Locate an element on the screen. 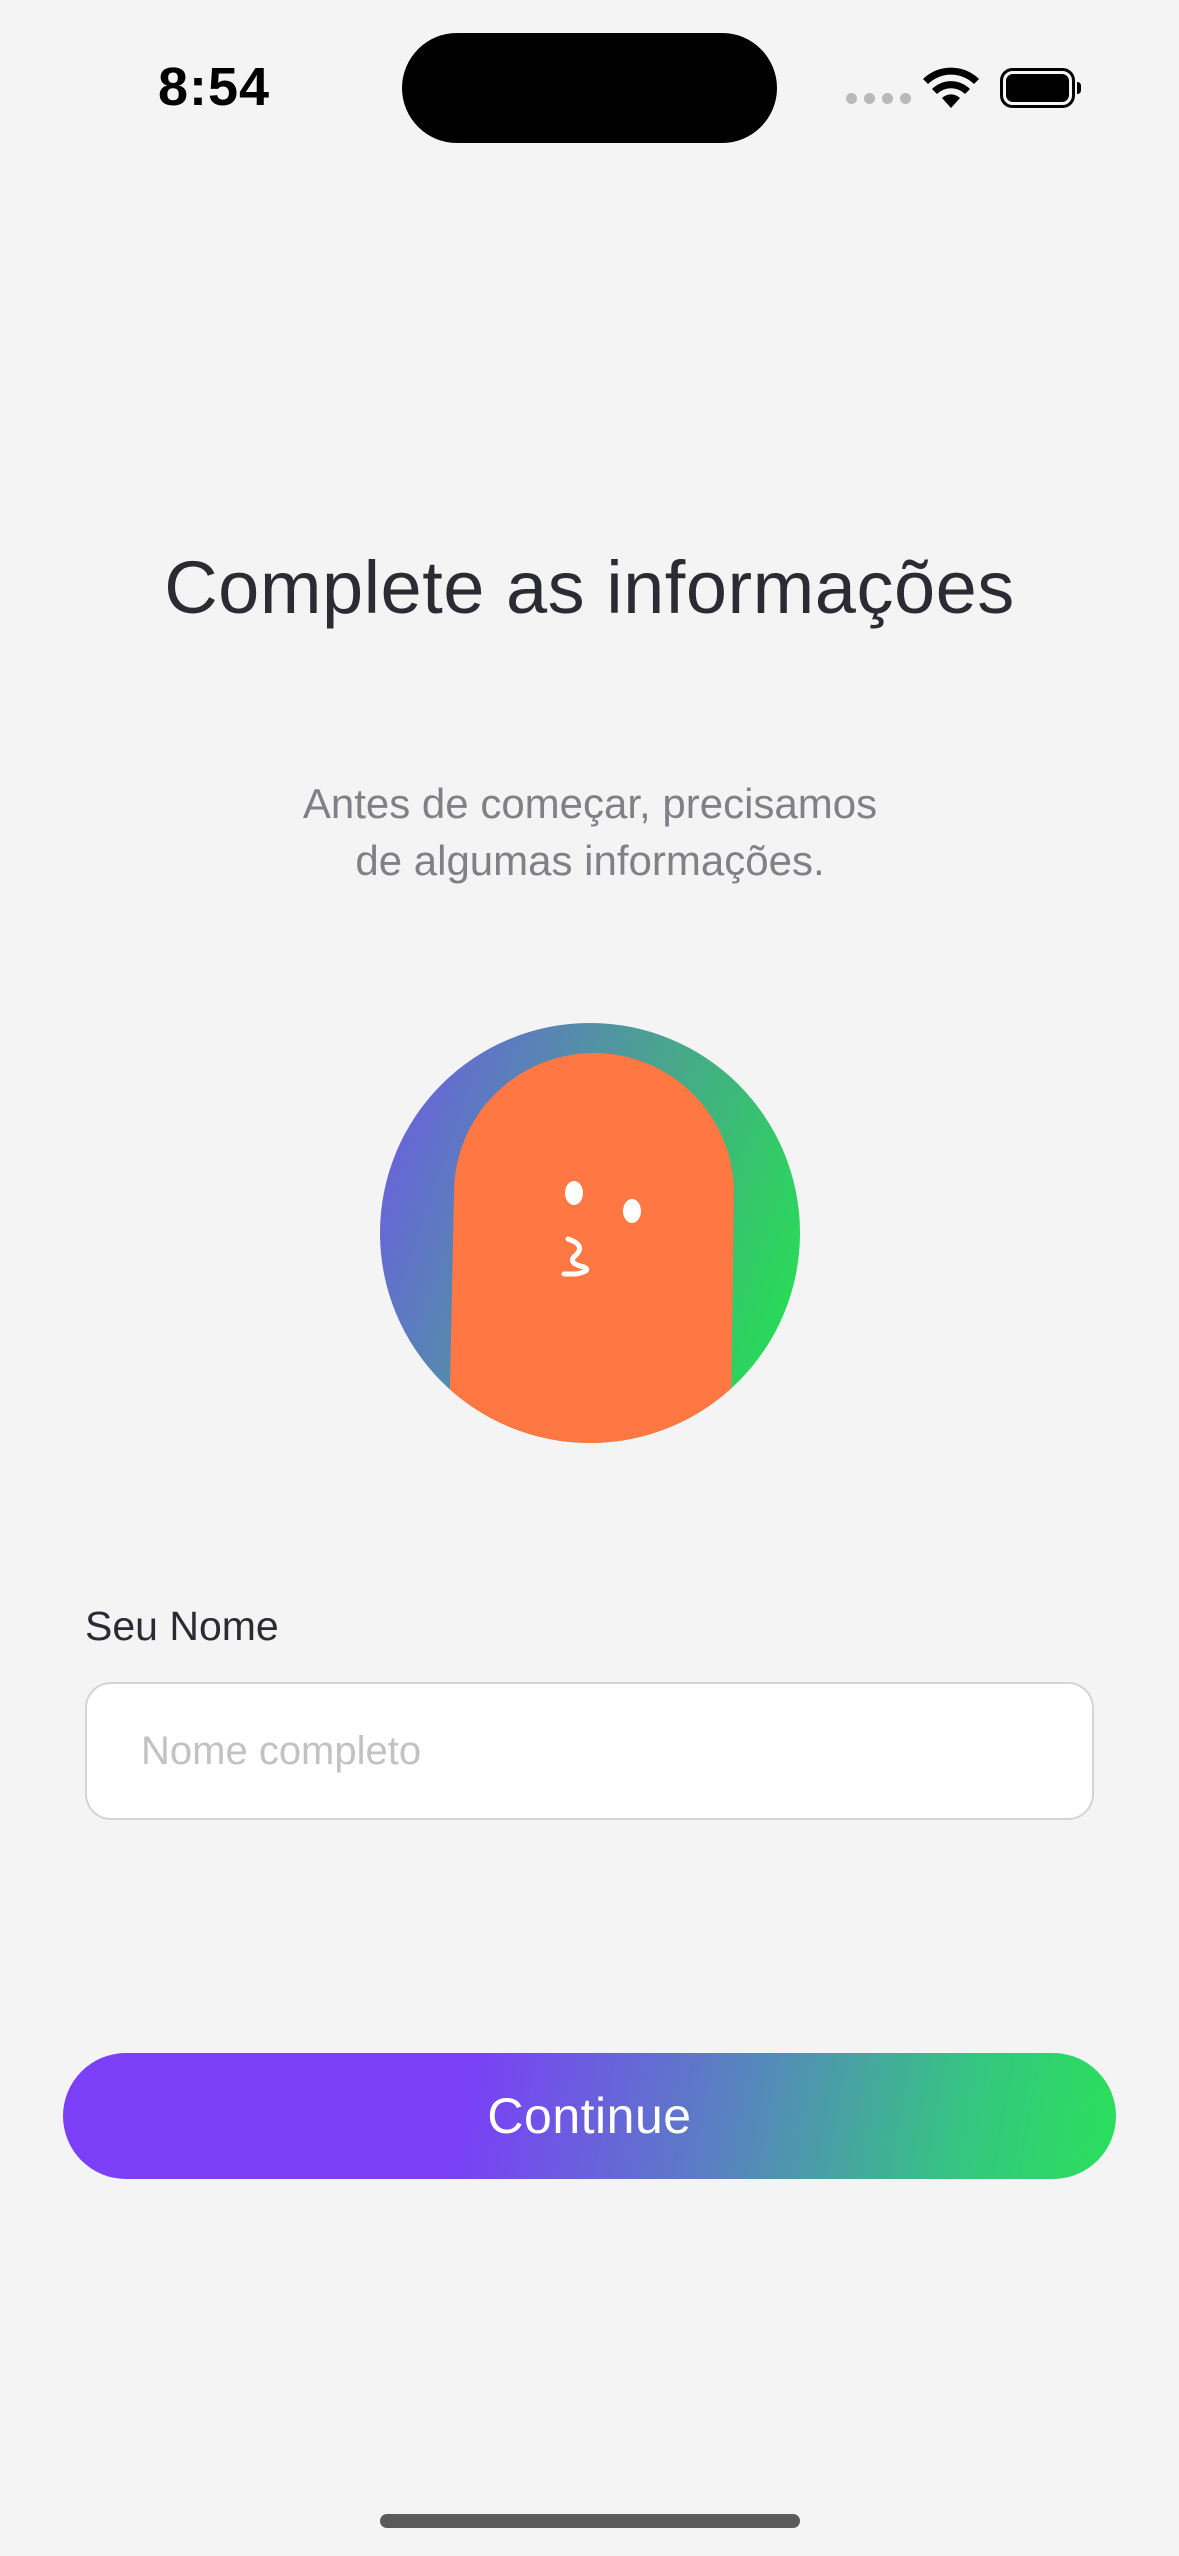 The image size is (1179, 2556). home-indicator is located at coordinates (590, 2521).